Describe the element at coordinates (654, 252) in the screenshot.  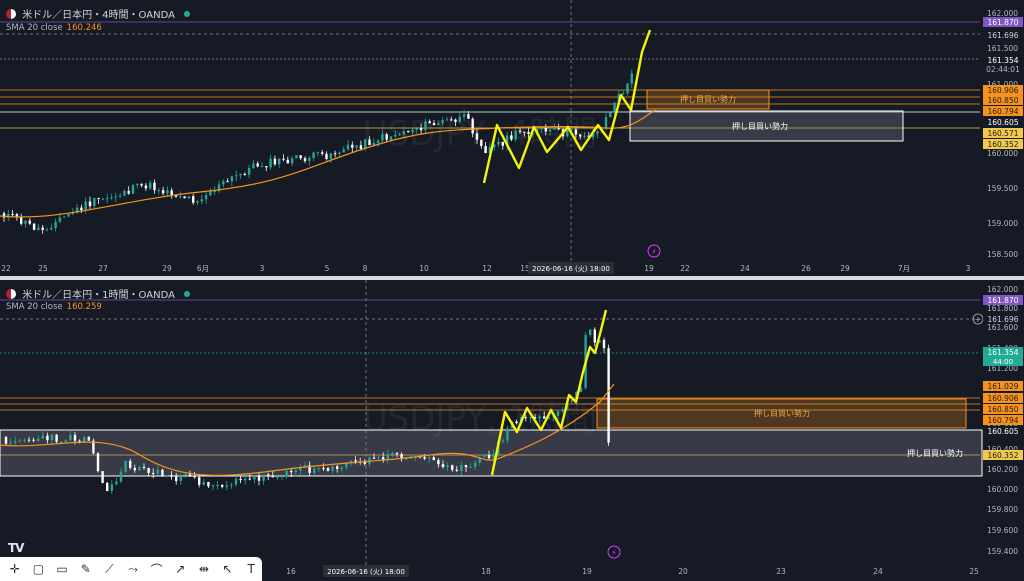
I see `alert-glyph: ⚡` at that location.